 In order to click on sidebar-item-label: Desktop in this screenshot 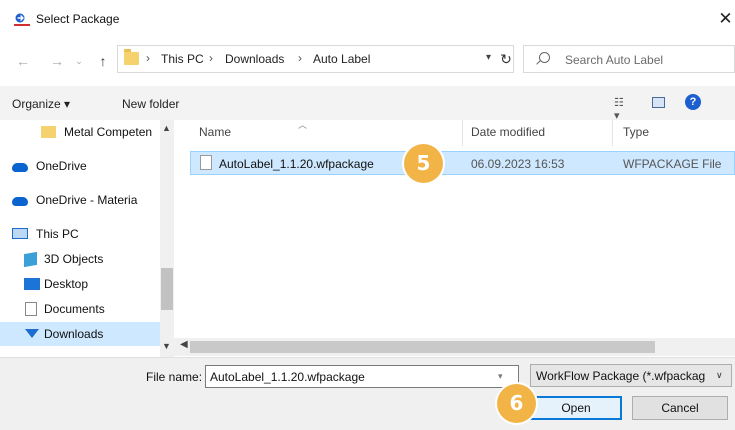, I will do `click(66, 284)`.